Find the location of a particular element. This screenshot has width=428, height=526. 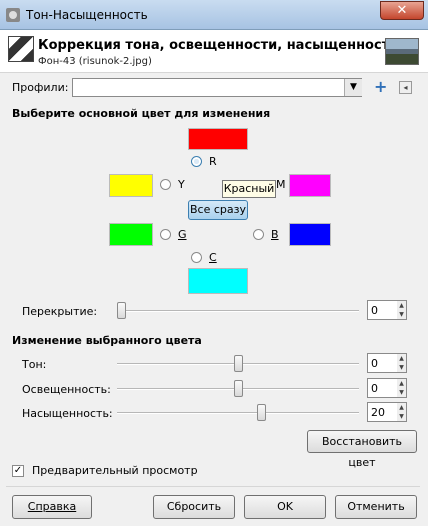

all-colors-button: Все сразу is located at coordinates (218, 210).